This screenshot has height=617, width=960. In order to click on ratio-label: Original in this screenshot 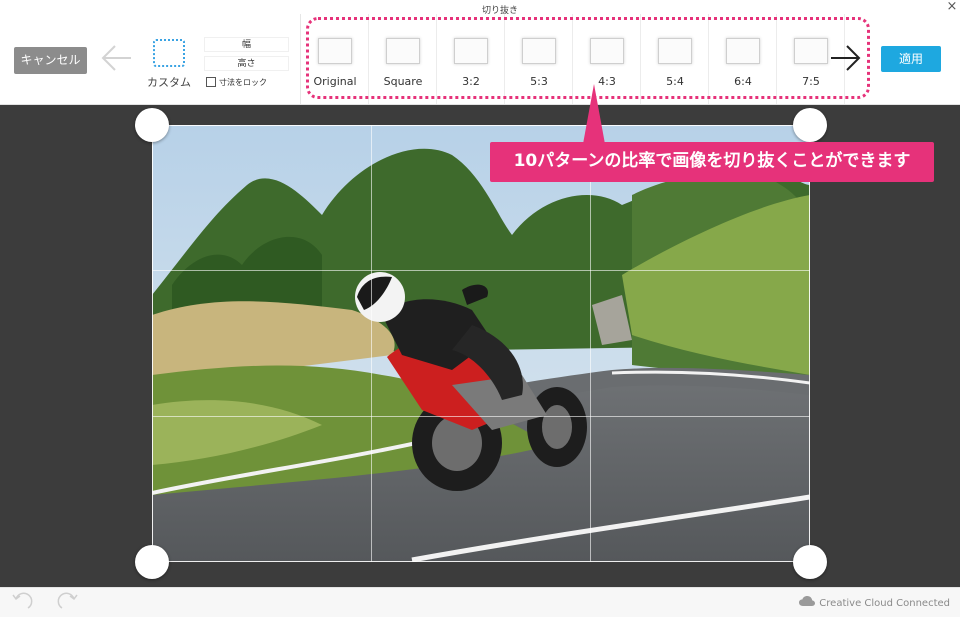, I will do `click(335, 81)`.